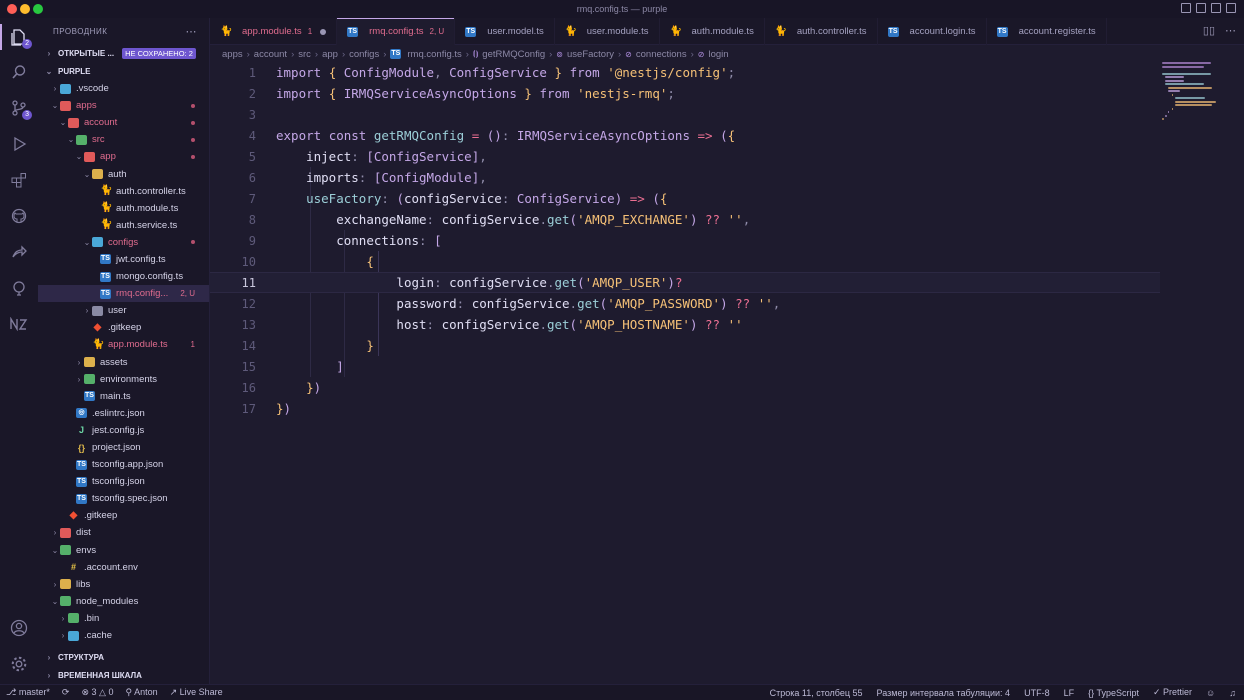  I want to click on tree-item: › dist, so click(123, 532).